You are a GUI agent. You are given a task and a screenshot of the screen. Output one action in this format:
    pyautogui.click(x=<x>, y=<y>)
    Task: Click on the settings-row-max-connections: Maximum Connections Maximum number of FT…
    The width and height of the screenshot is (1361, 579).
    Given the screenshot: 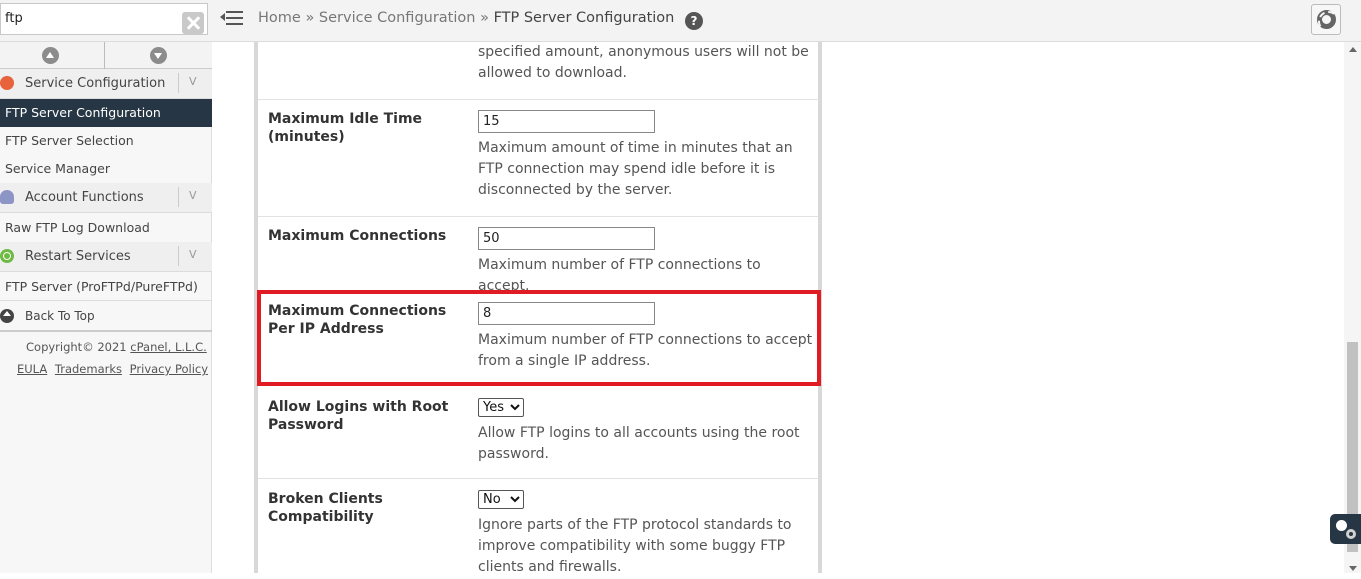 What is the action you would take?
    pyautogui.click(x=538, y=255)
    